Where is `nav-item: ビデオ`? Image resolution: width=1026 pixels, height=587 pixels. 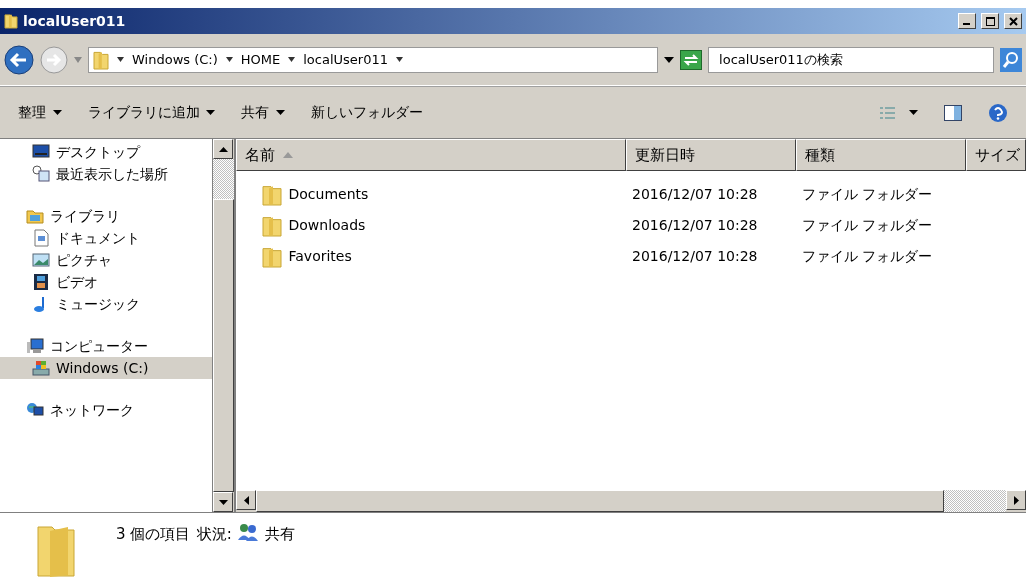 nav-item: ビデオ is located at coordinates (106, 282).